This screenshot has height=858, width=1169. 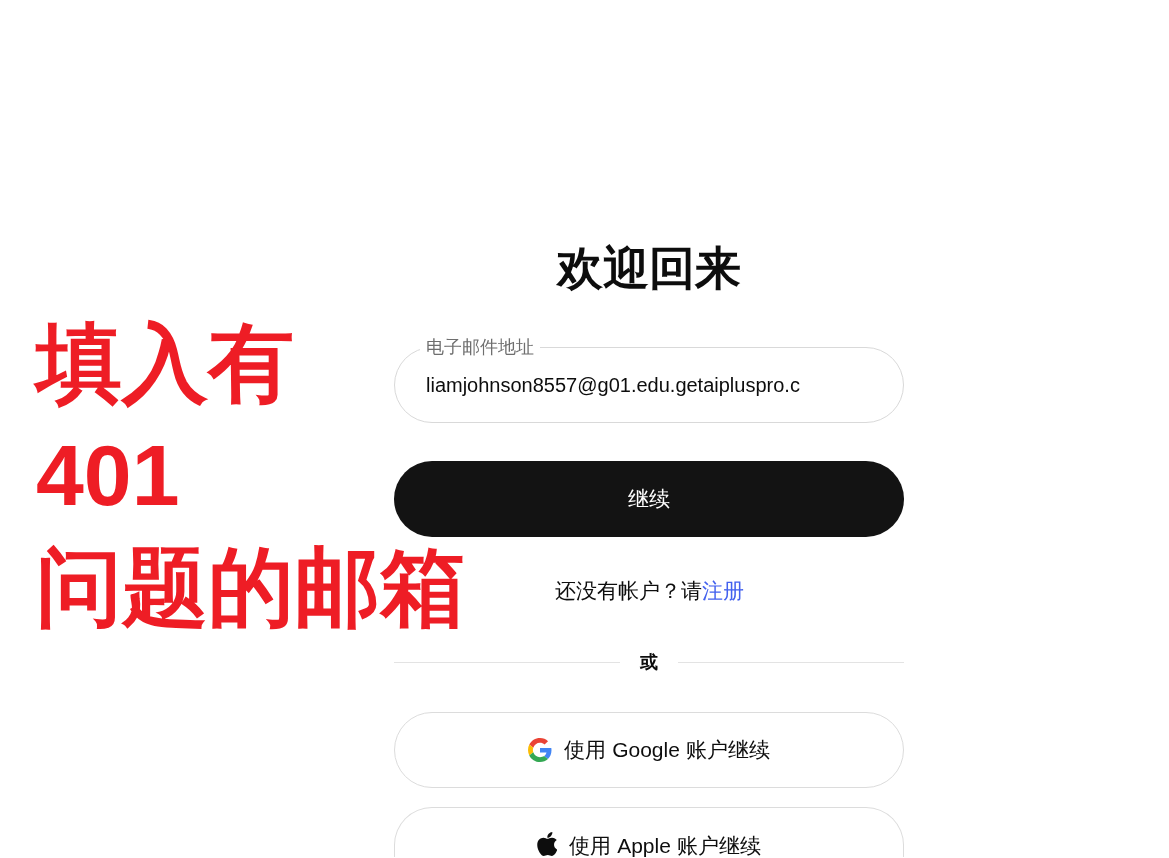 What do you see at coordinates (649, 832) in the screenshot?
I see `apple-button: 使用 Apple 账户继续` at bounding box center [649, 832].